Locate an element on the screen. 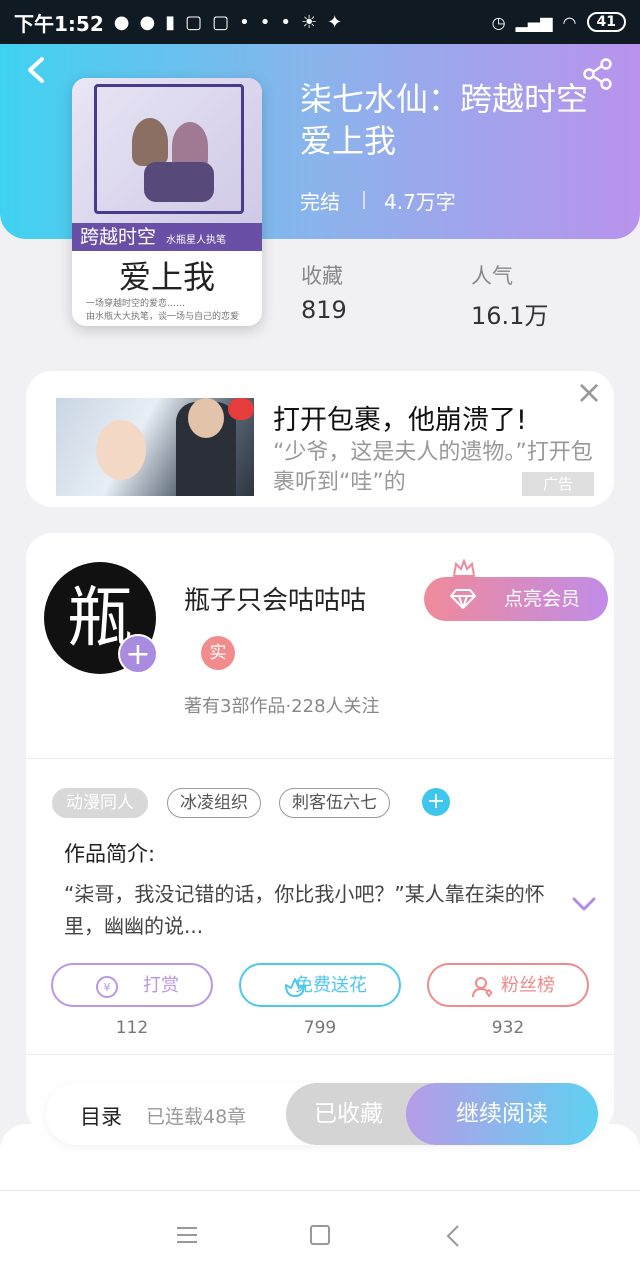 The width and height of the screenshot is (640, 1280). author-stats: 著有3部作品·228人关注 is located at coordinates (282, 706).